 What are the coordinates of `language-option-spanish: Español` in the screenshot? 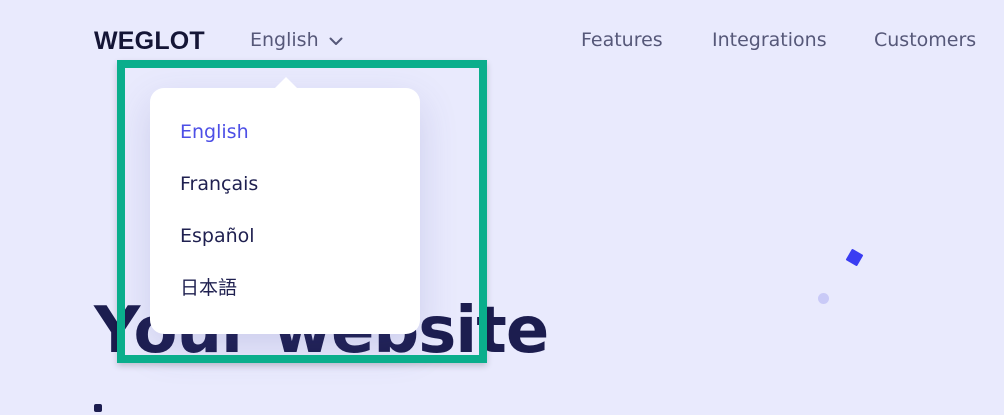 It's located at (217, 236).